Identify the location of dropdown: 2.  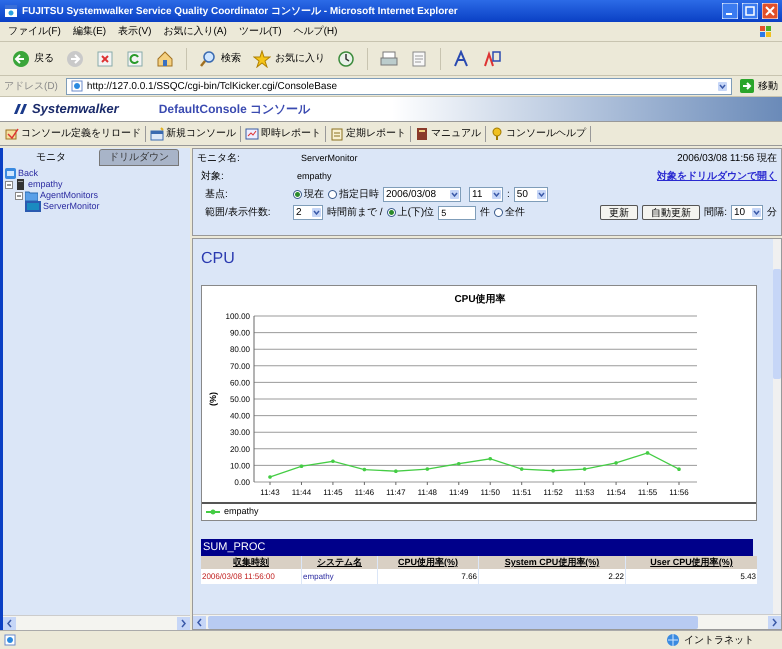
(308, 212).